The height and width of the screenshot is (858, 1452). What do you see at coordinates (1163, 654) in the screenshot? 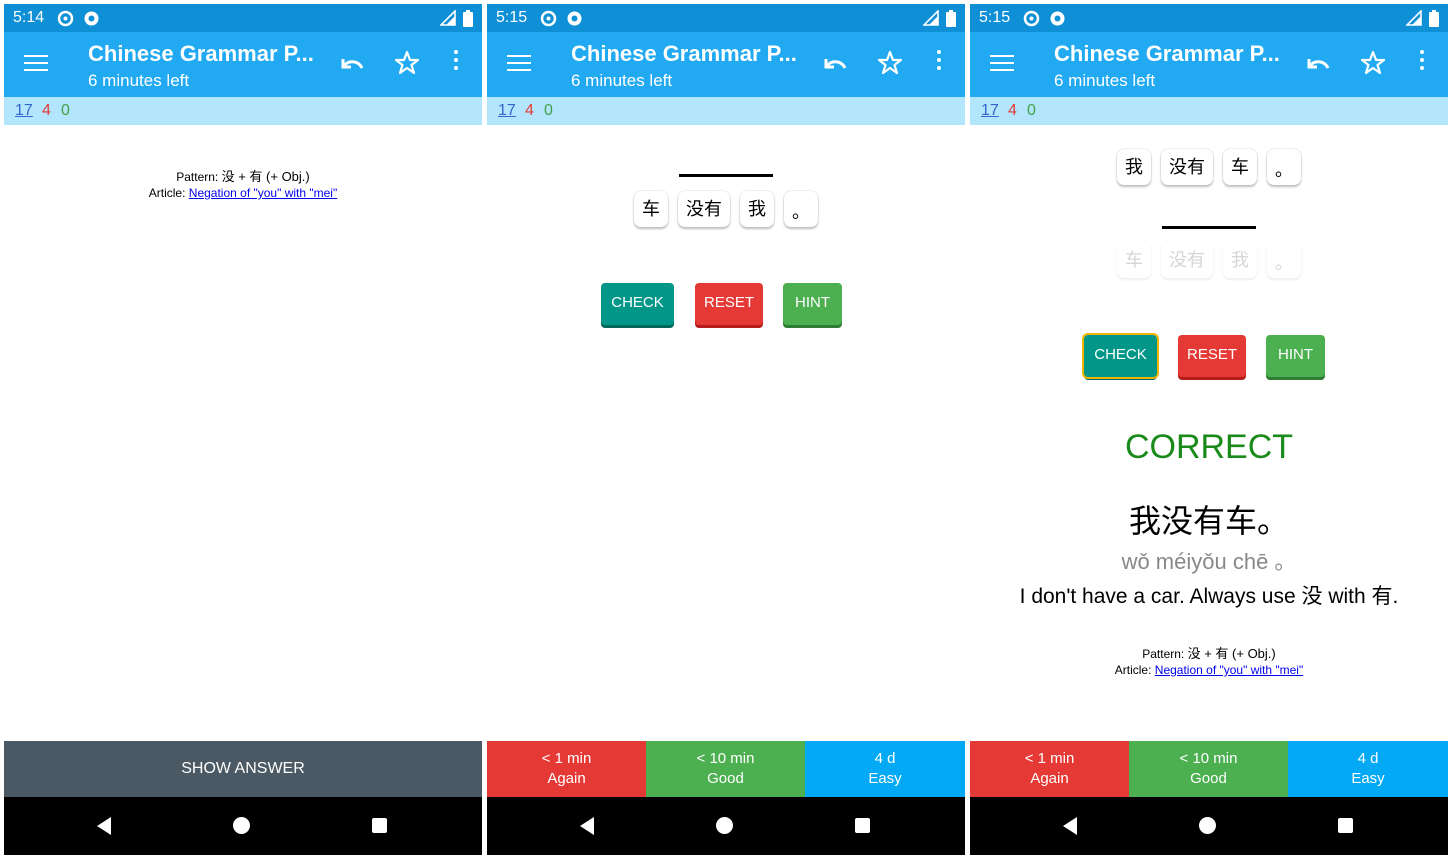
I see `pattern-label: Pattern:` at bounding box center [1163, 654].